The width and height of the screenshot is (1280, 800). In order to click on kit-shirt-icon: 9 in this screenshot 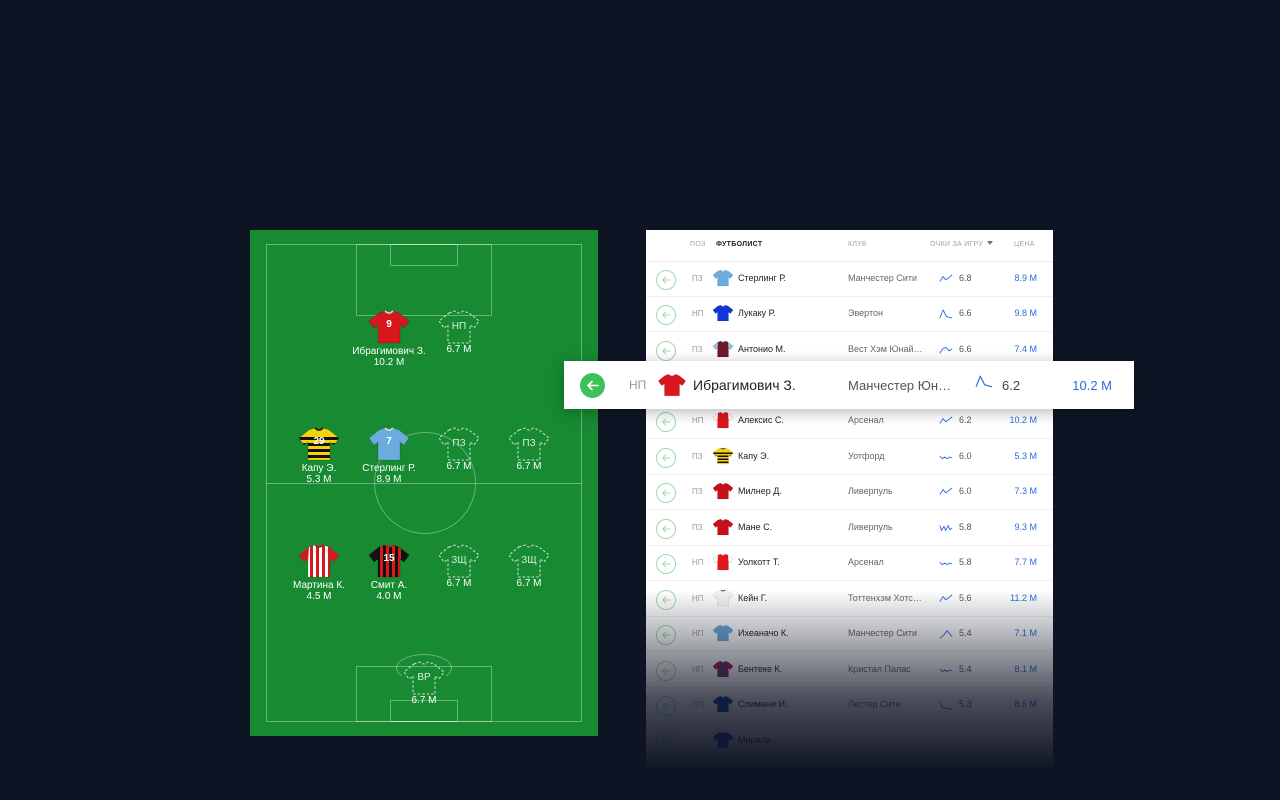, I will do `click(389, 327)`.